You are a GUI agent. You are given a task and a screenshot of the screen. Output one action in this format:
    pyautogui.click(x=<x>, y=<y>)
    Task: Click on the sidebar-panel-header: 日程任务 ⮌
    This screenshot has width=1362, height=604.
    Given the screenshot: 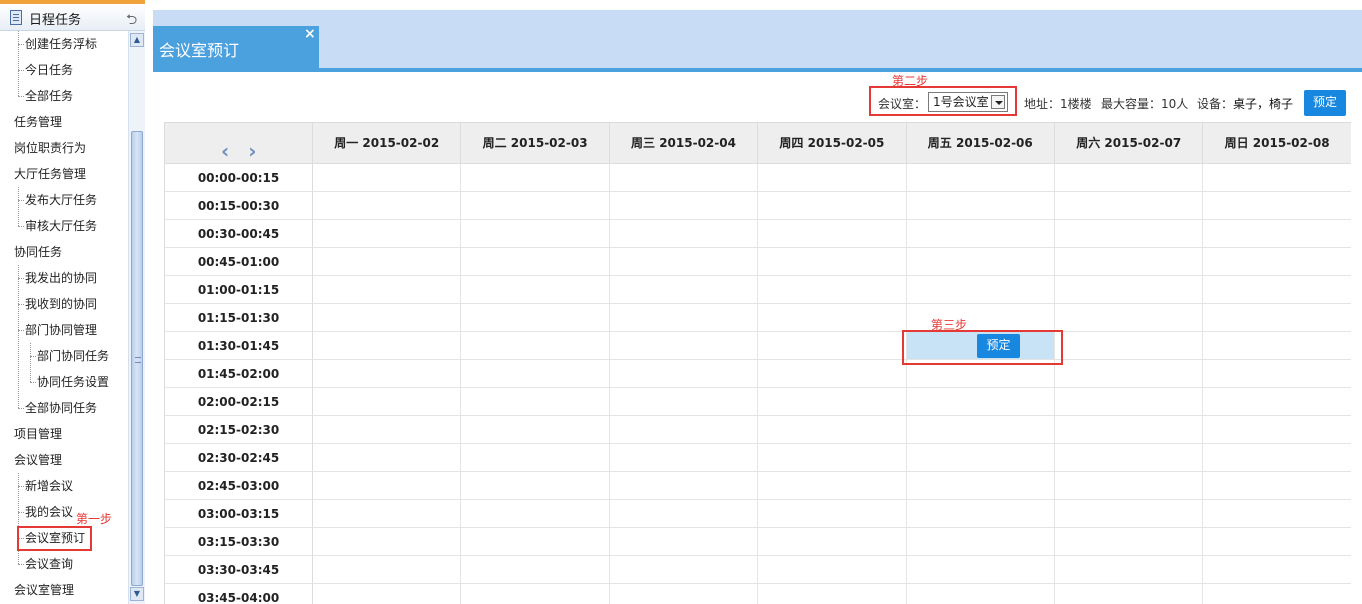 What is the action you would take?
    pyautogui.click(x=72, y=17)
    